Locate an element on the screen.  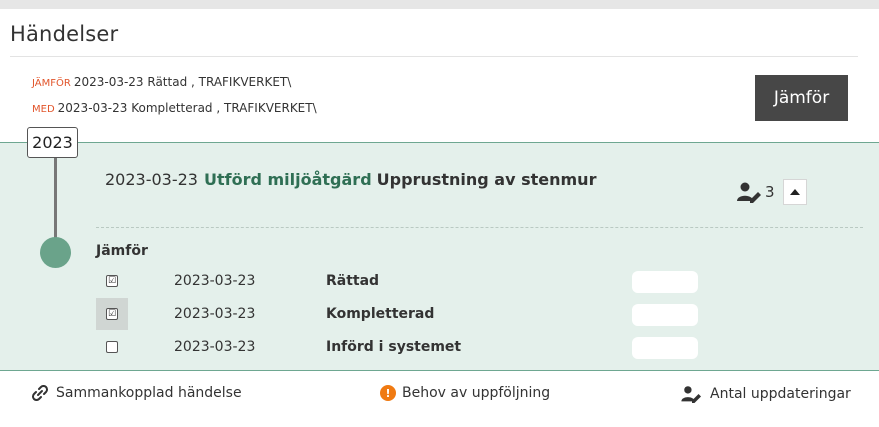
legend-followup-label: Behov av uppföljning is located at coordinates (476, 393).